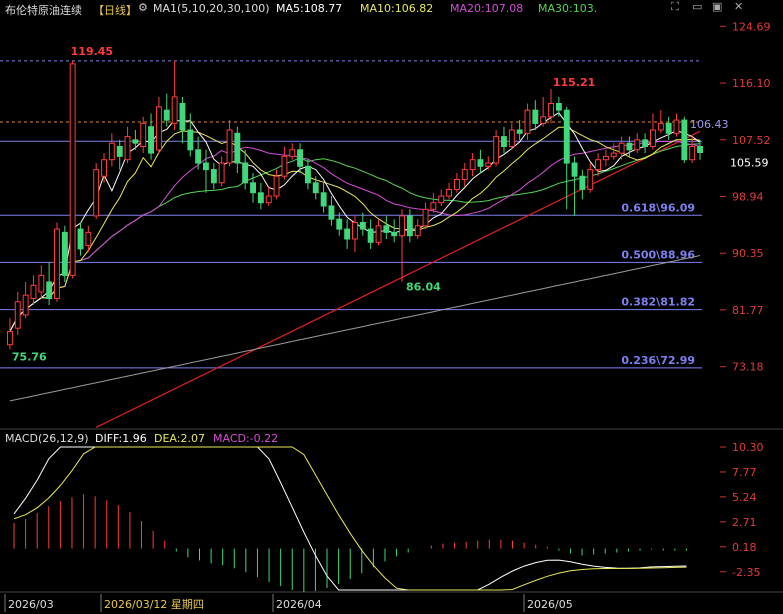 This screenshot has width=783, height=614. Describe the element at coordinates (675, 7) in the screenshot. I see `expand-icon: ⛶` at that location.